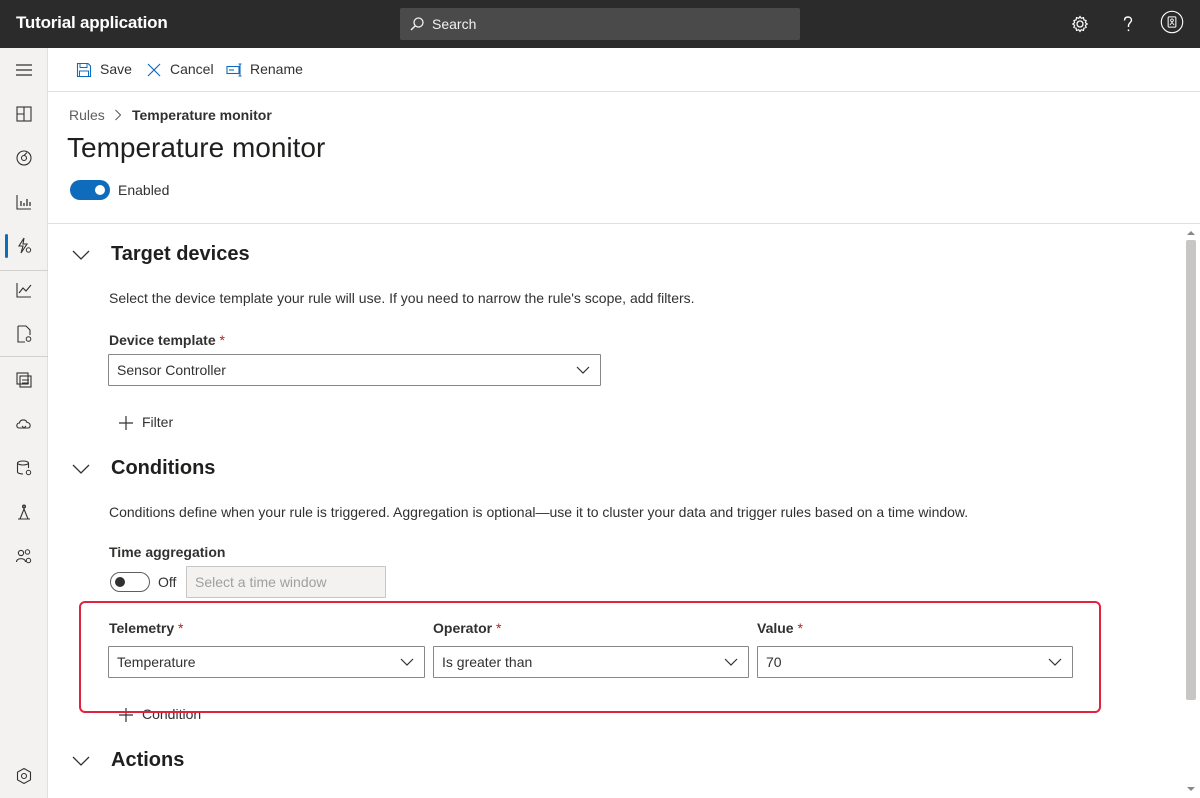 Image resolution: width=1200 pixels, height=798 pixels. Describe the element at coordinates (92, 23) in the screenshot. I see `app-title: Tutorial application` at that location.